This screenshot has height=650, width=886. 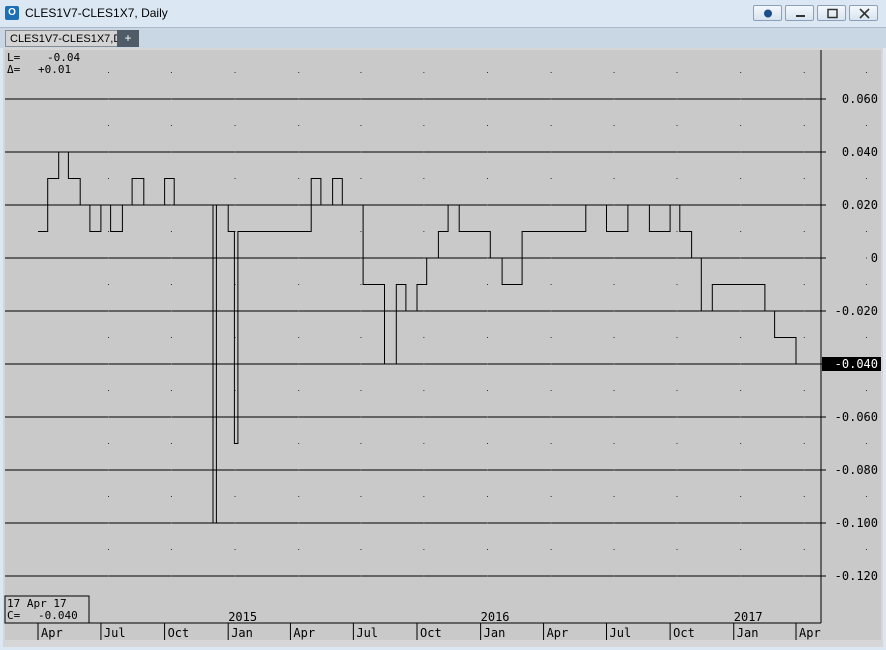 I want to click on x-tick-label: Apr, so click(x=304, y=633).